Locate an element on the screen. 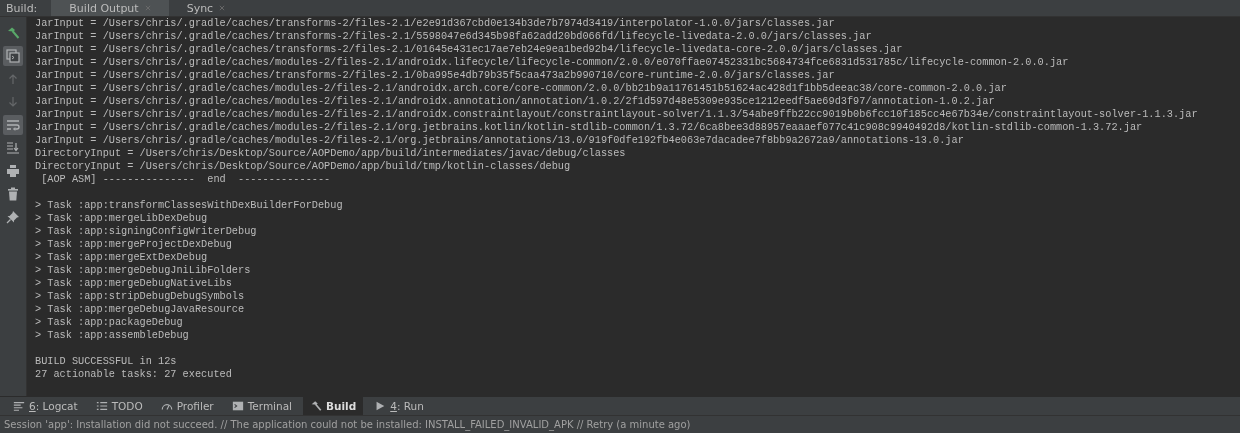  console-line: > Task :app:mergeExtDexDebug is located at coordinates (122, 257).